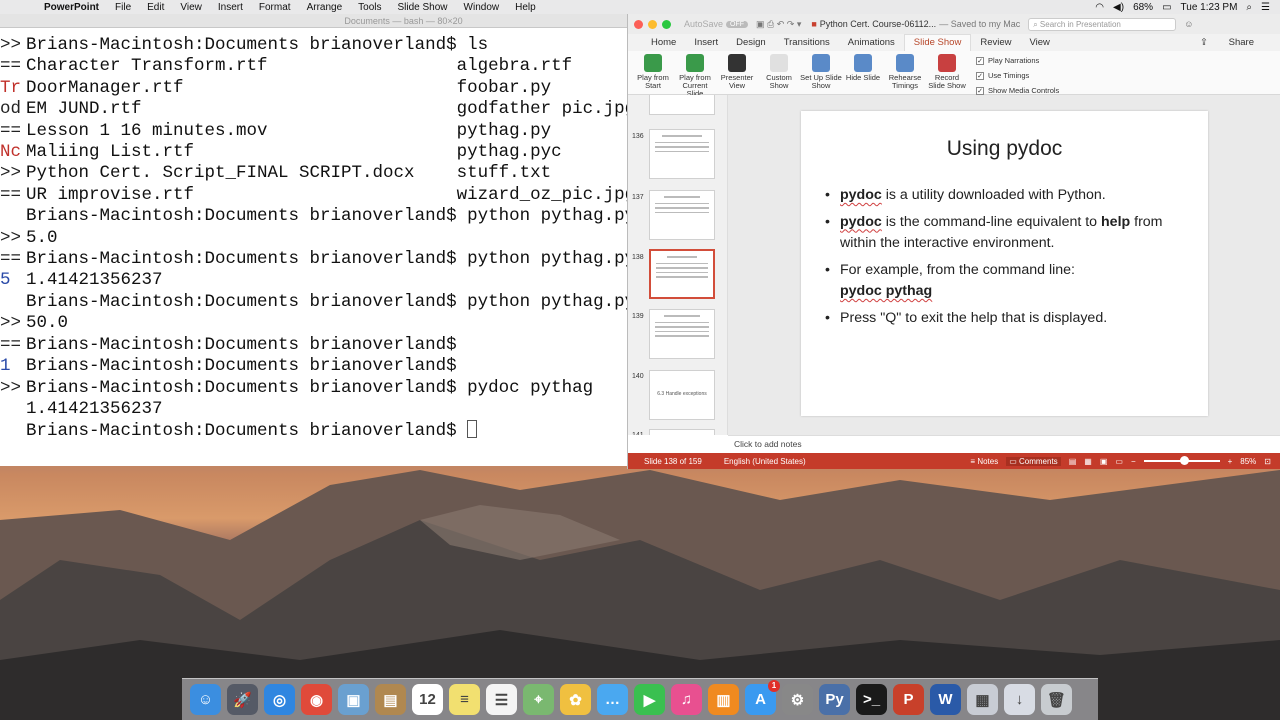 The width and height of the screenshot is (1280, 720). Describe the element at coordinates (638, 24) in the screenshot. I see `close-button` at that location.